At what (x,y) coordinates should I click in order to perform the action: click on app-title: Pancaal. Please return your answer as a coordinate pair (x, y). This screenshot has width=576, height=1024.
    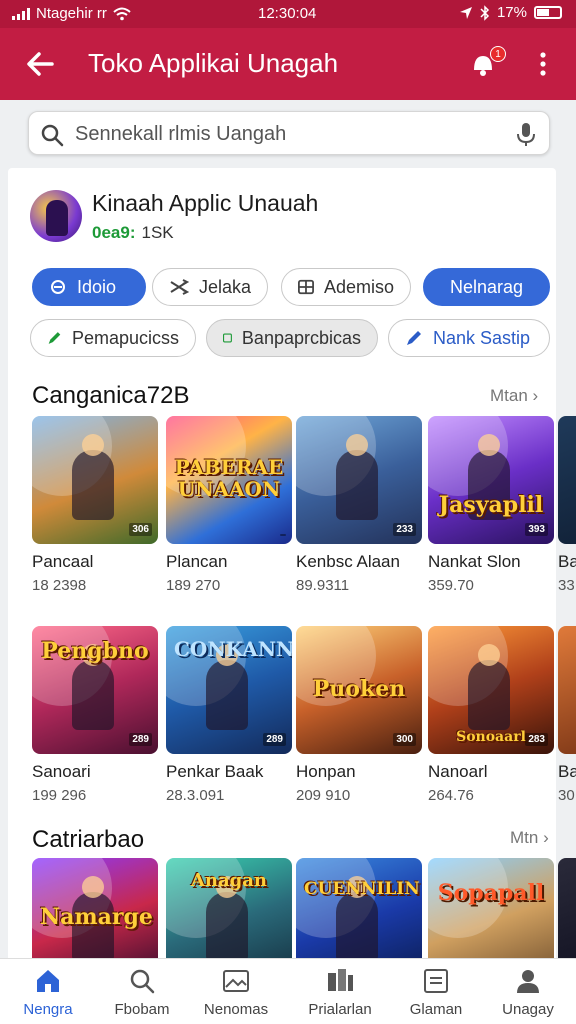
    Looking at the image, I should click on (63, 561).